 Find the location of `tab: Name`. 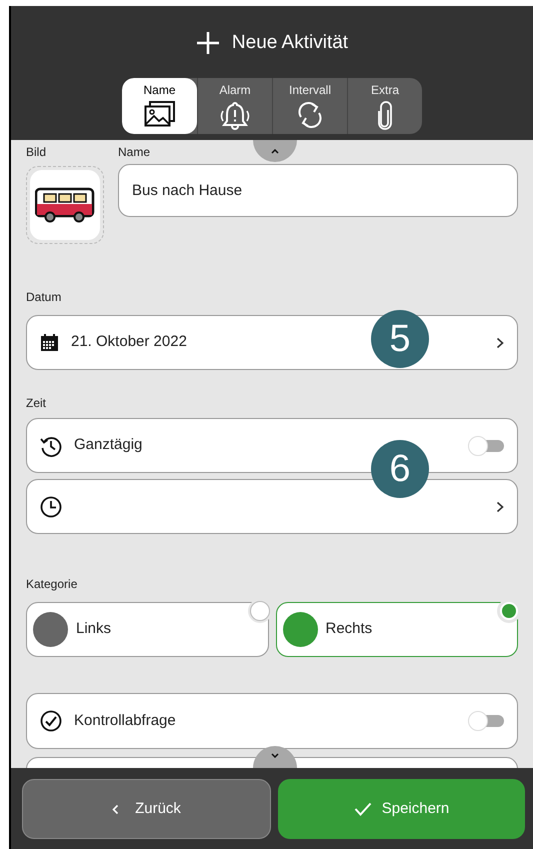

tab: Name is located at coordinates (159, 106).